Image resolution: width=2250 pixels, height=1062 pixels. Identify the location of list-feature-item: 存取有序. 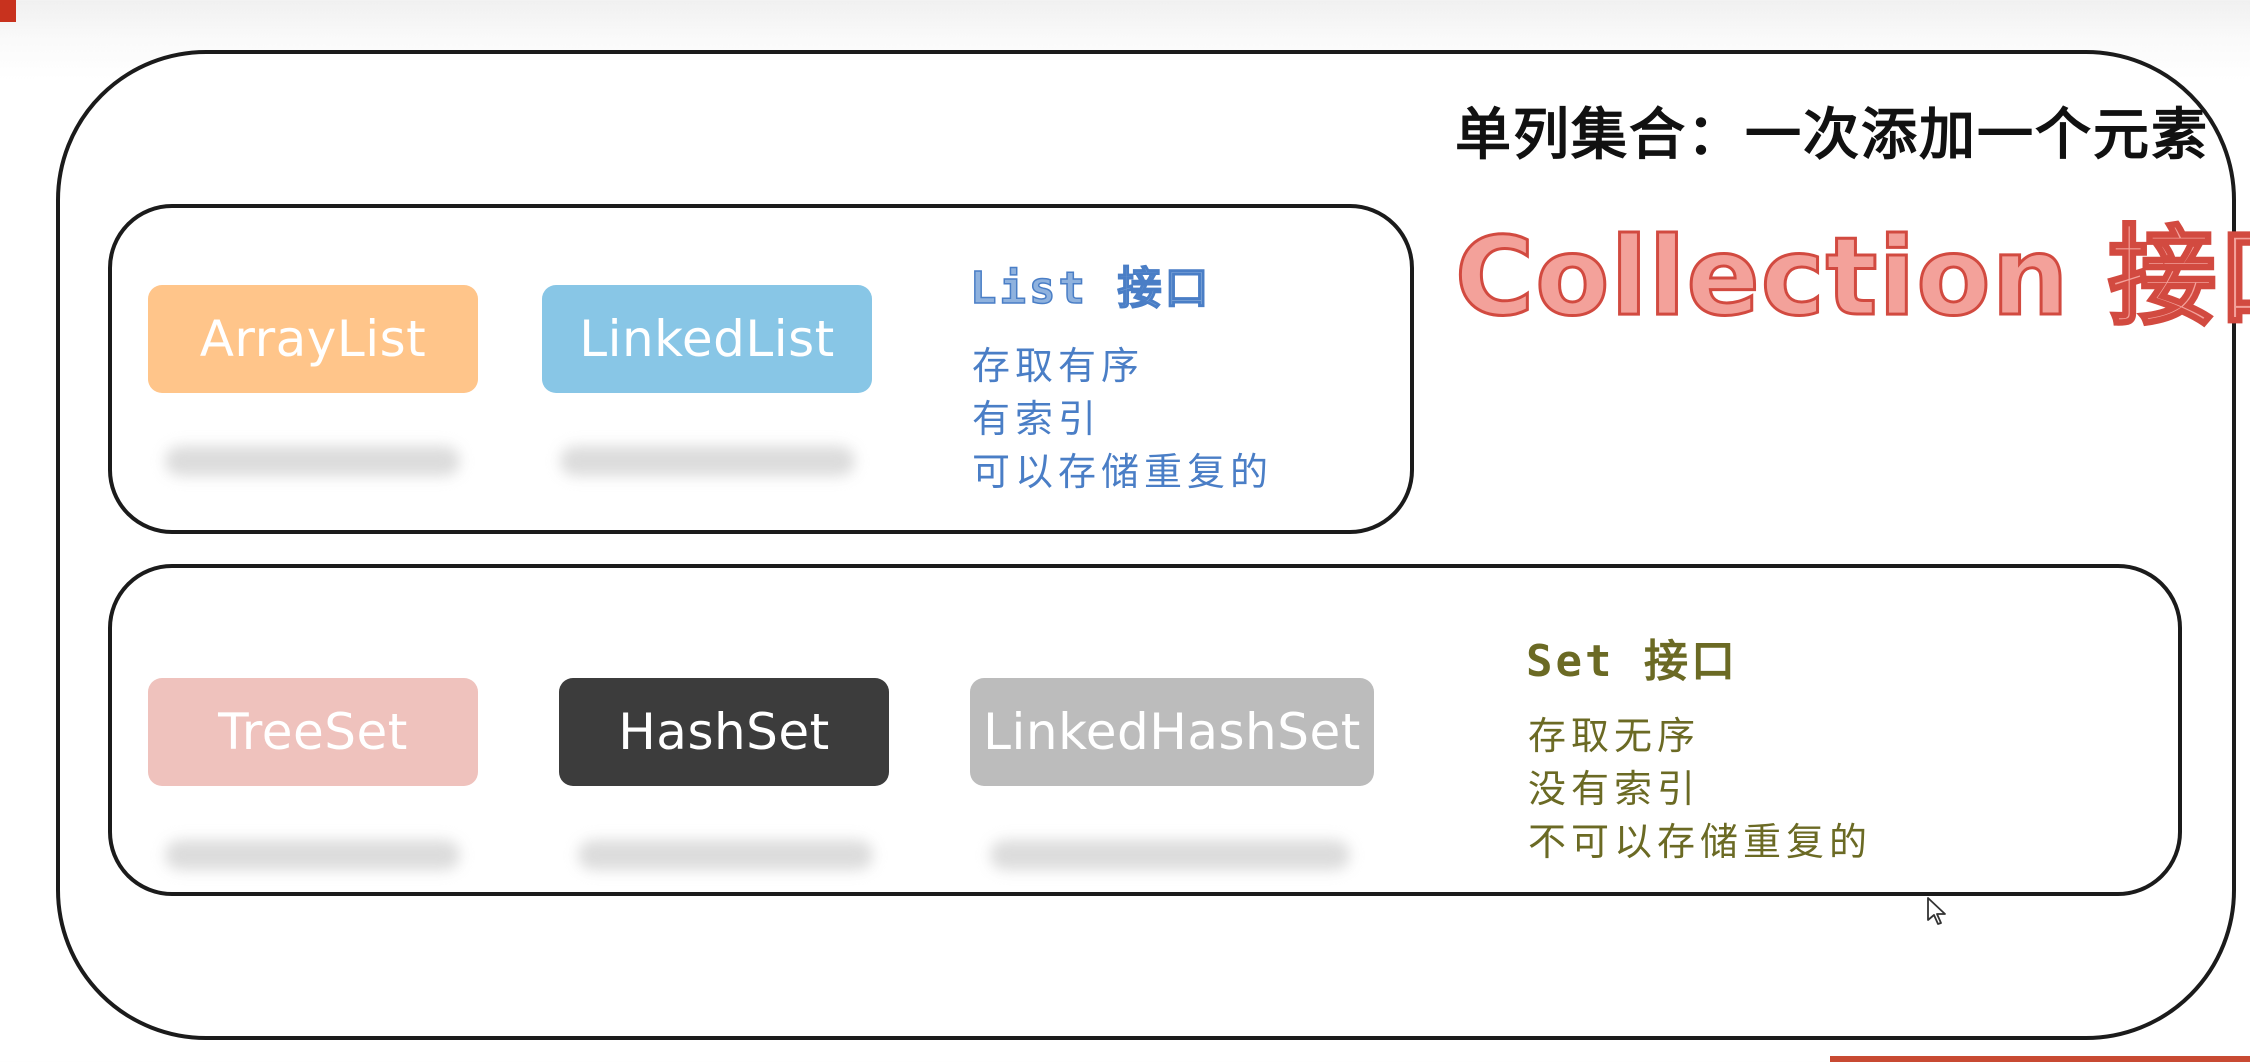
(1058, 366).